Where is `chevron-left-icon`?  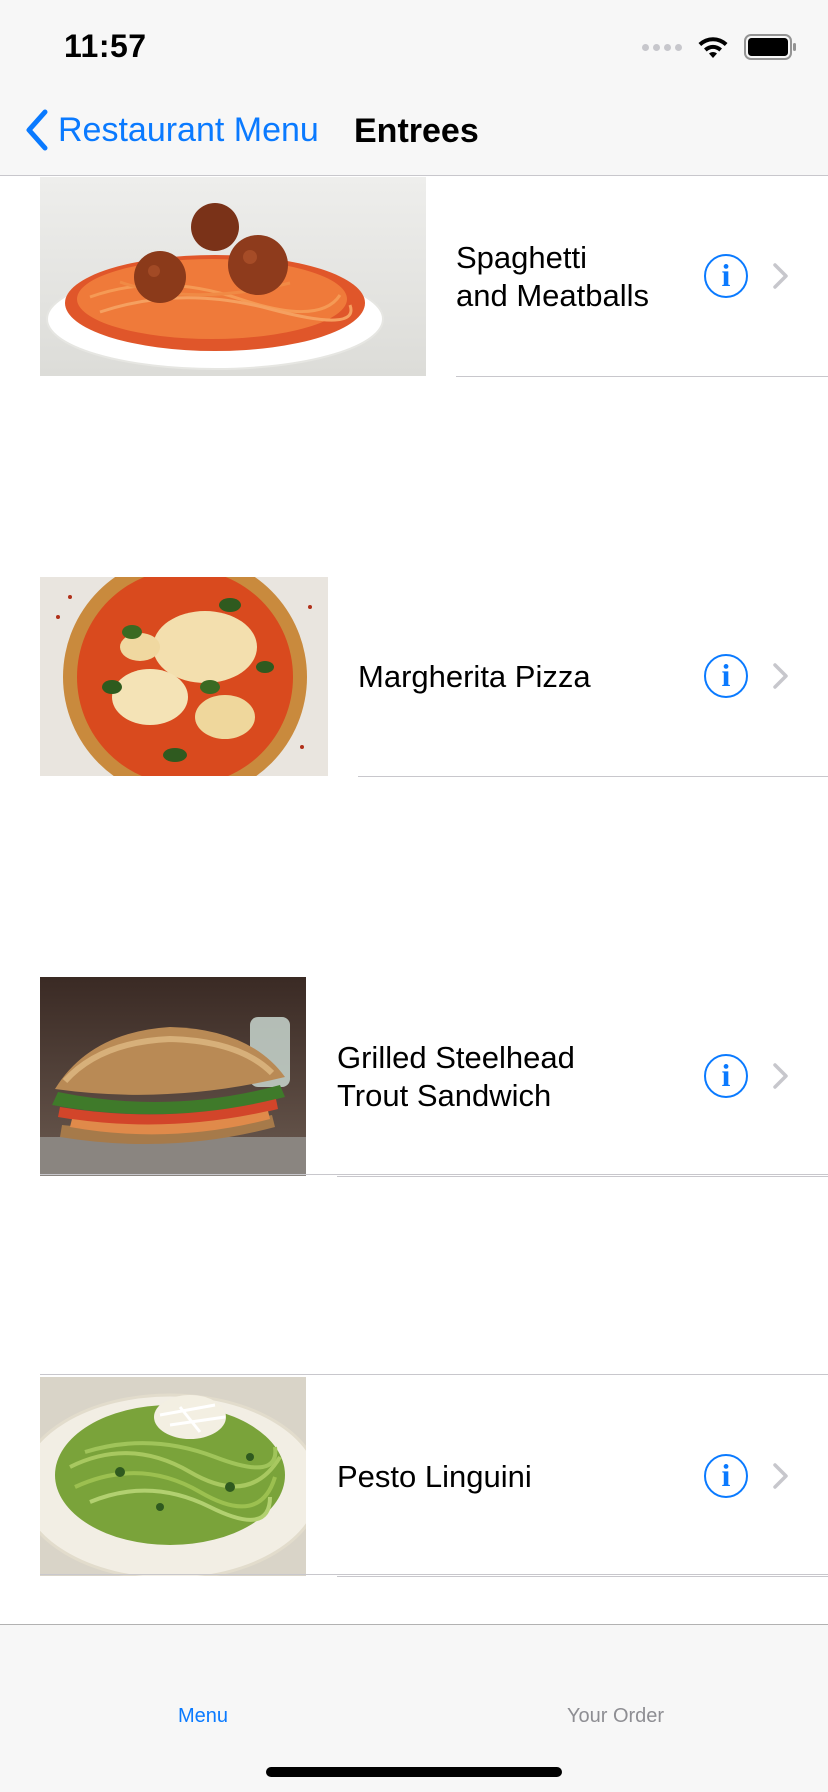 chevron-left-icon is located at coordinates (37, 130).